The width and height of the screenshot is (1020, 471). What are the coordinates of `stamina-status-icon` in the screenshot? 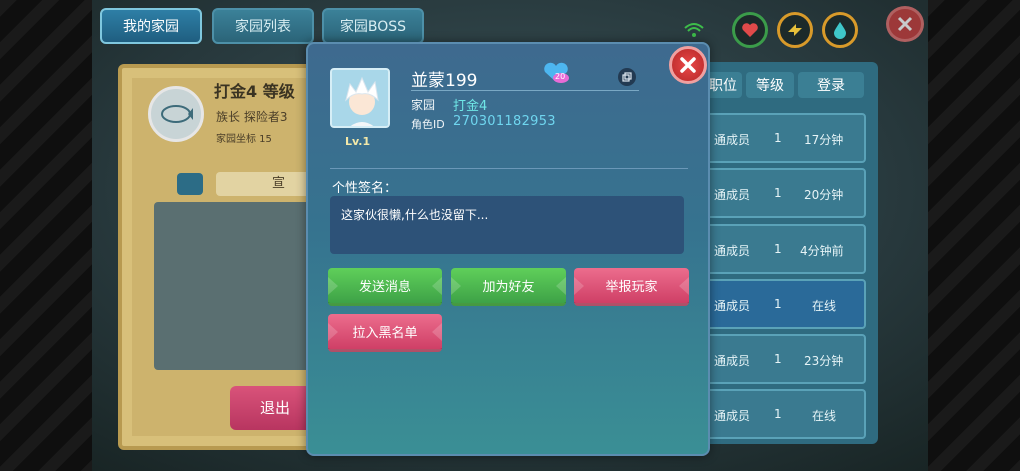 It's located at (795, 30).